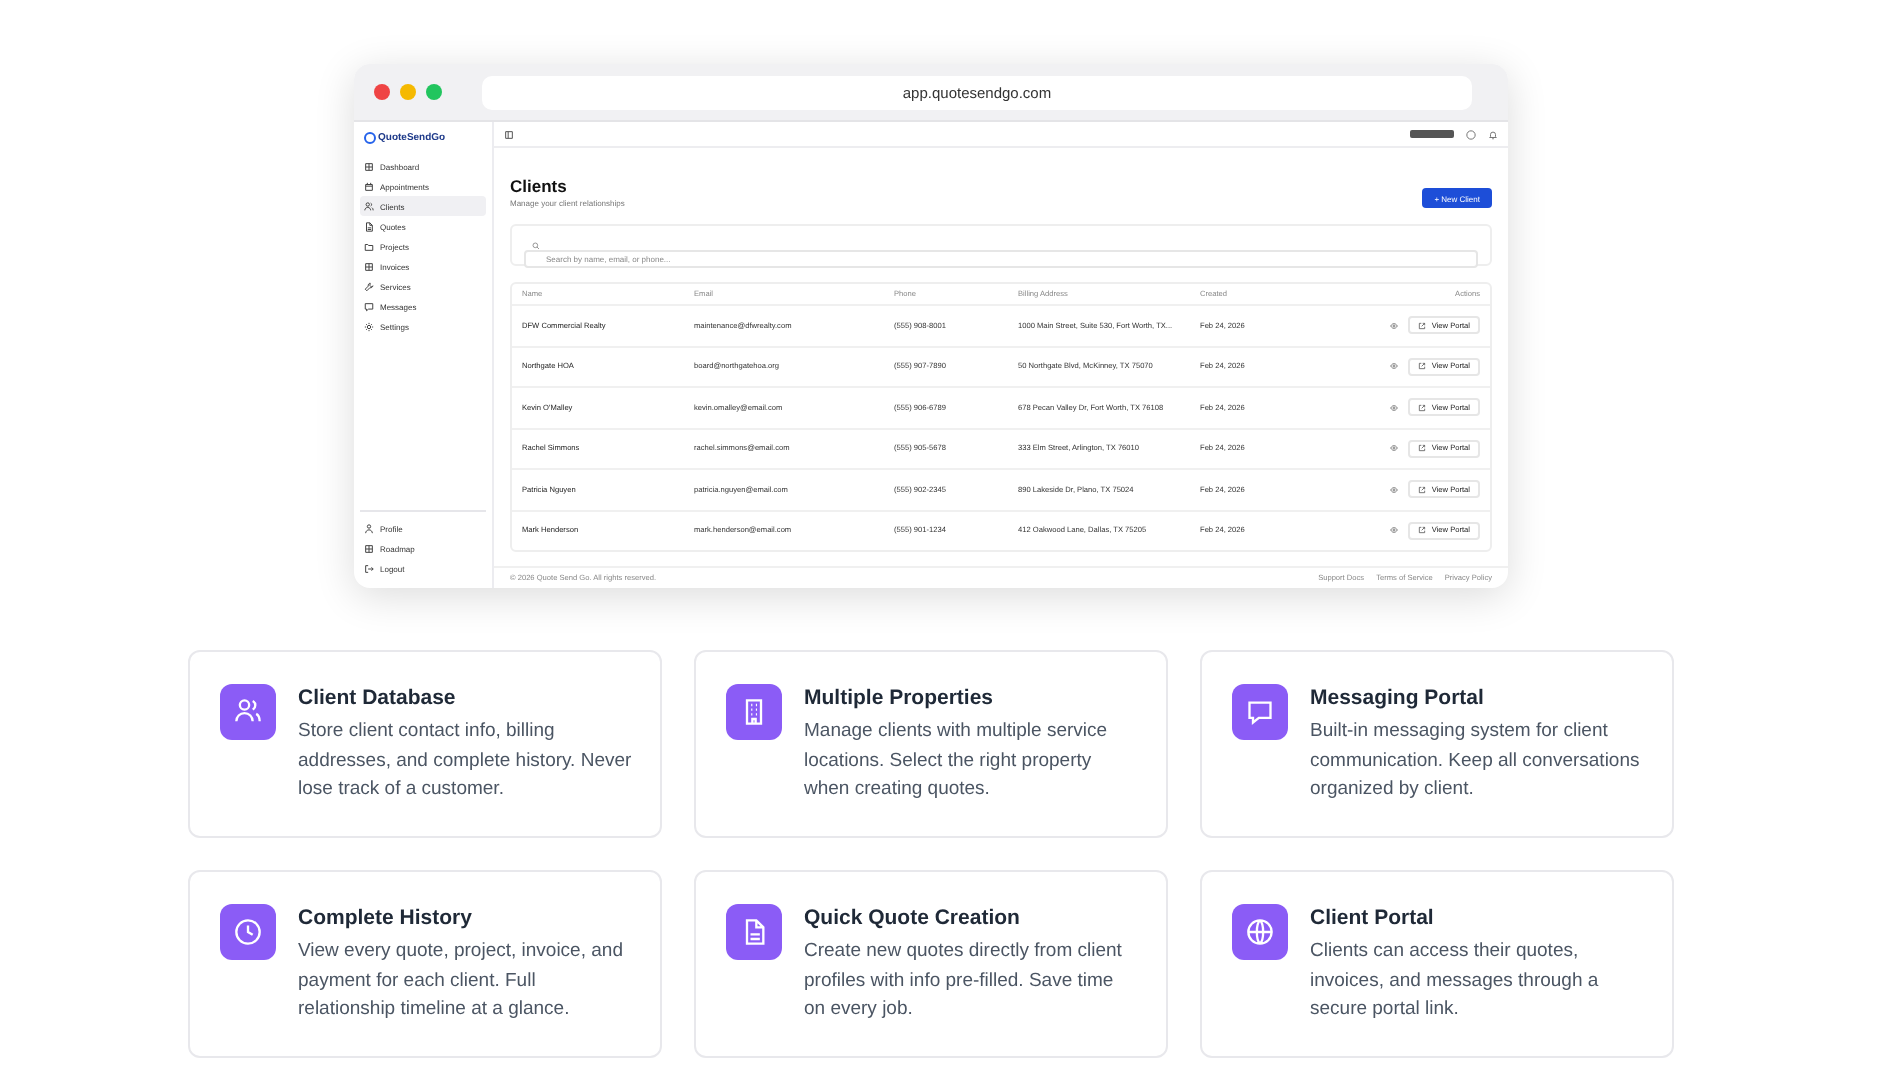 The image size is (1880, 1080). I want to click on bell-icon, so click(1493, 134).